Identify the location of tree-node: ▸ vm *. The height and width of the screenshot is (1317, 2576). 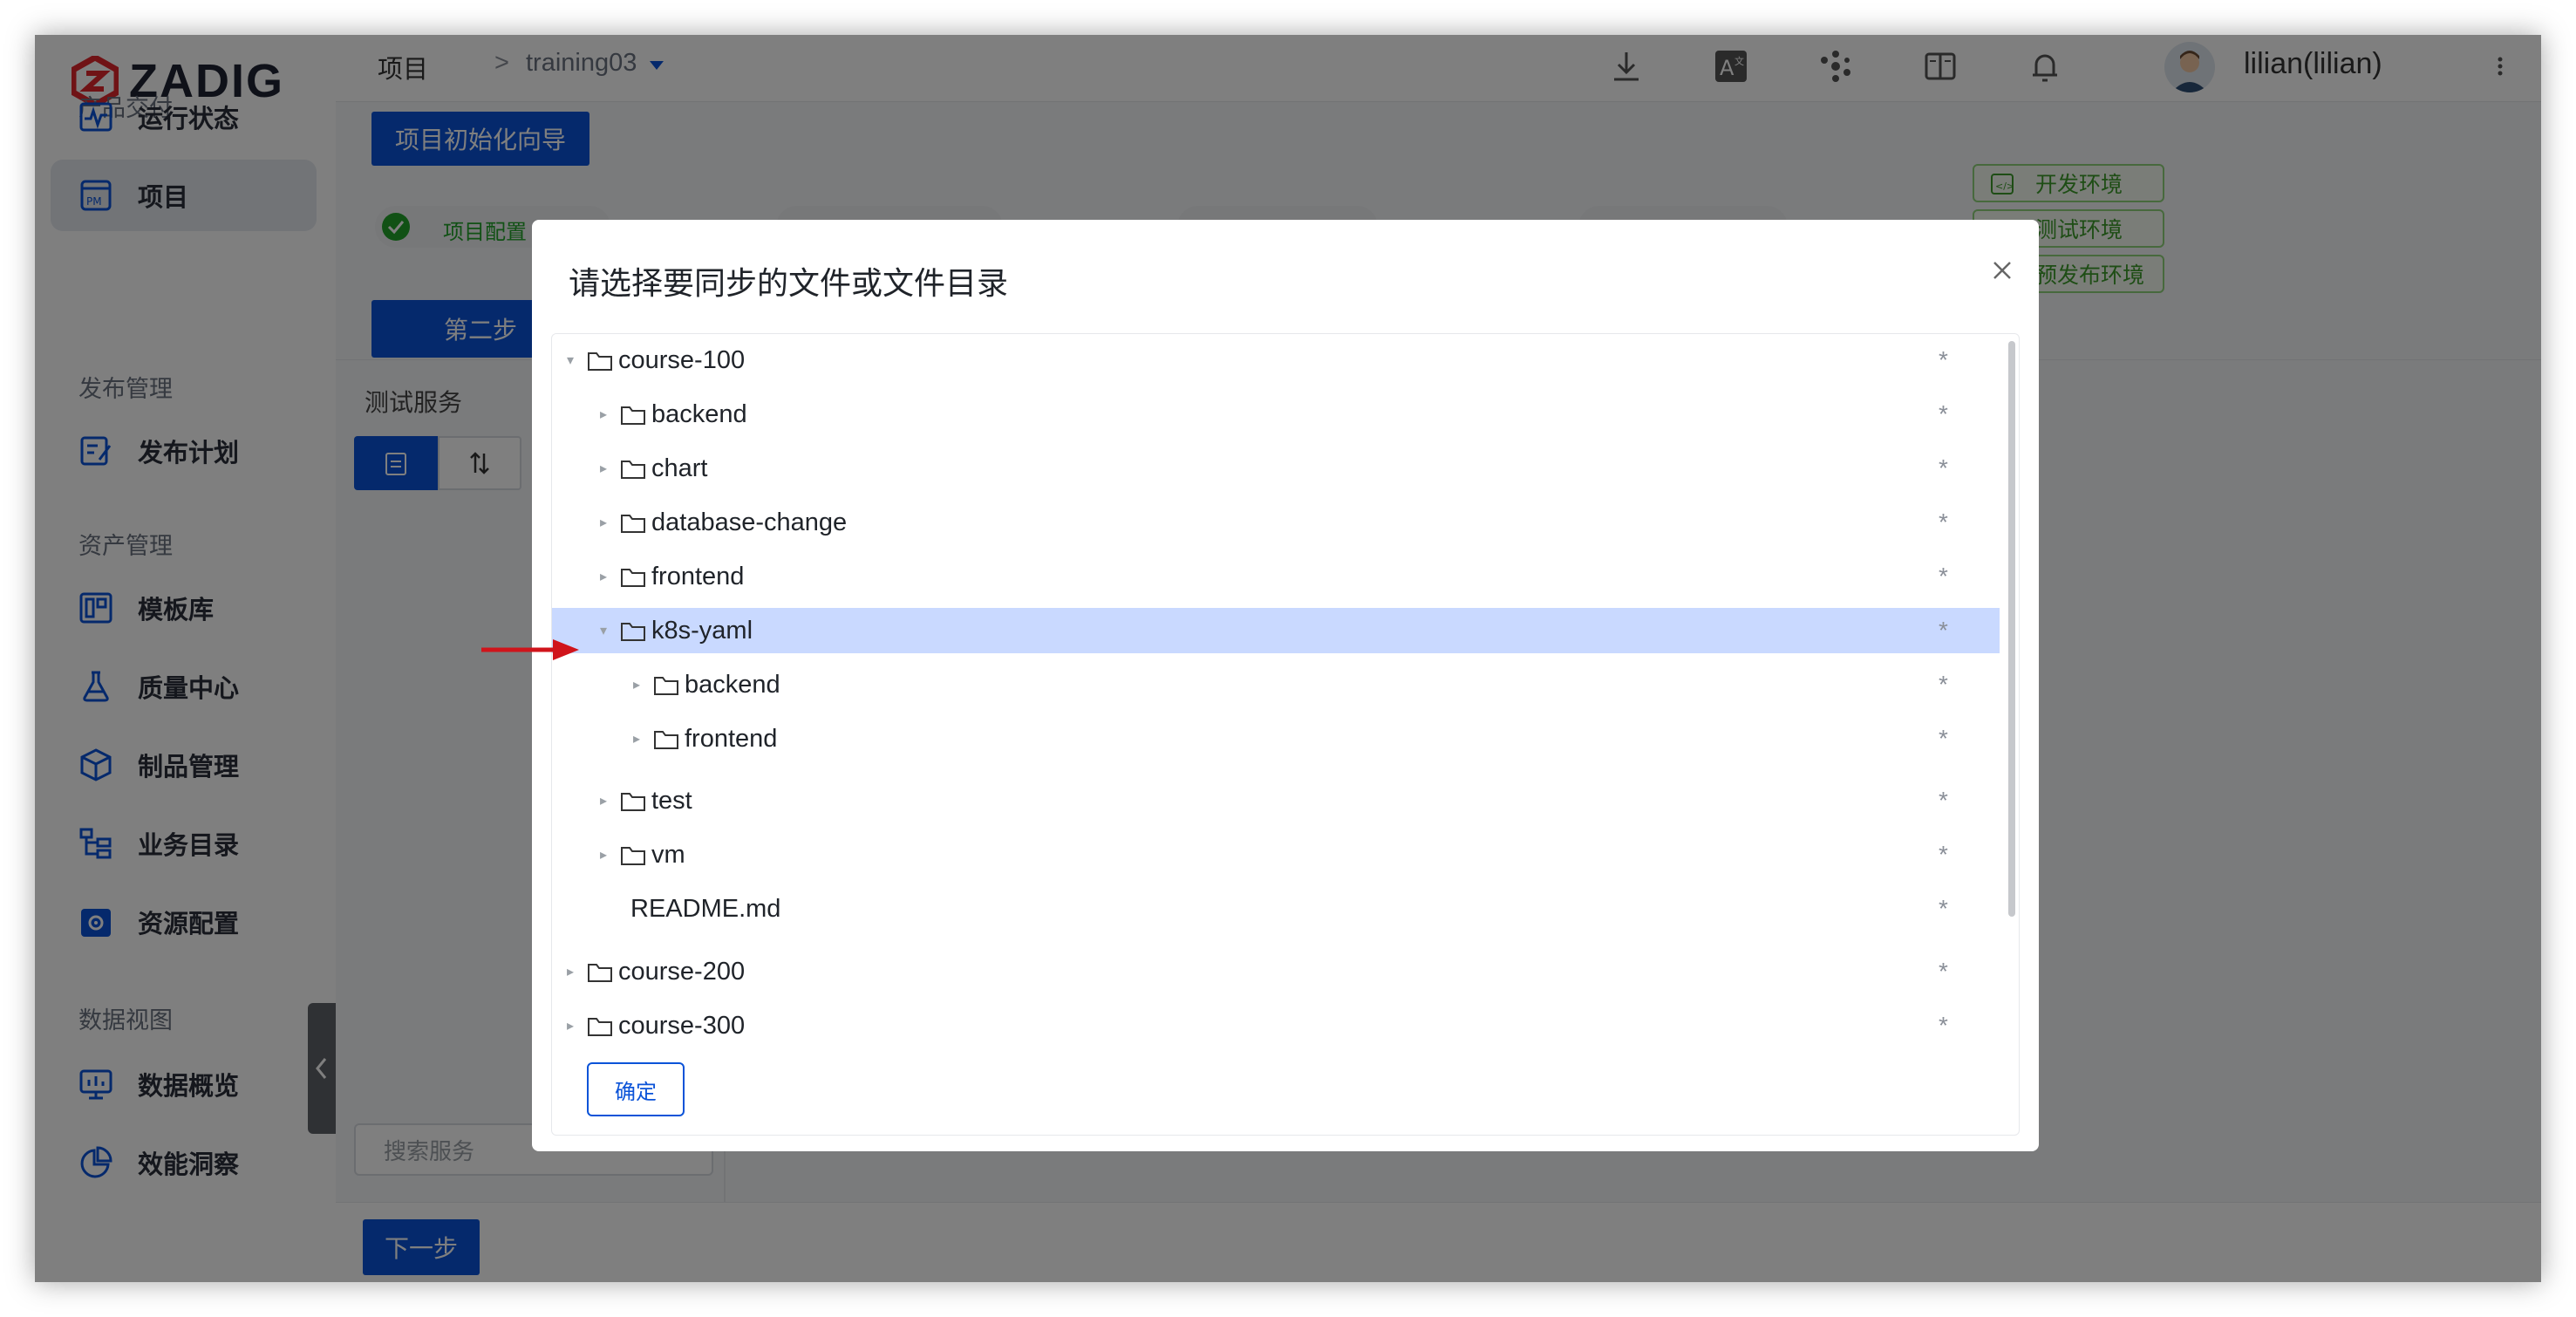
(1276, 854).